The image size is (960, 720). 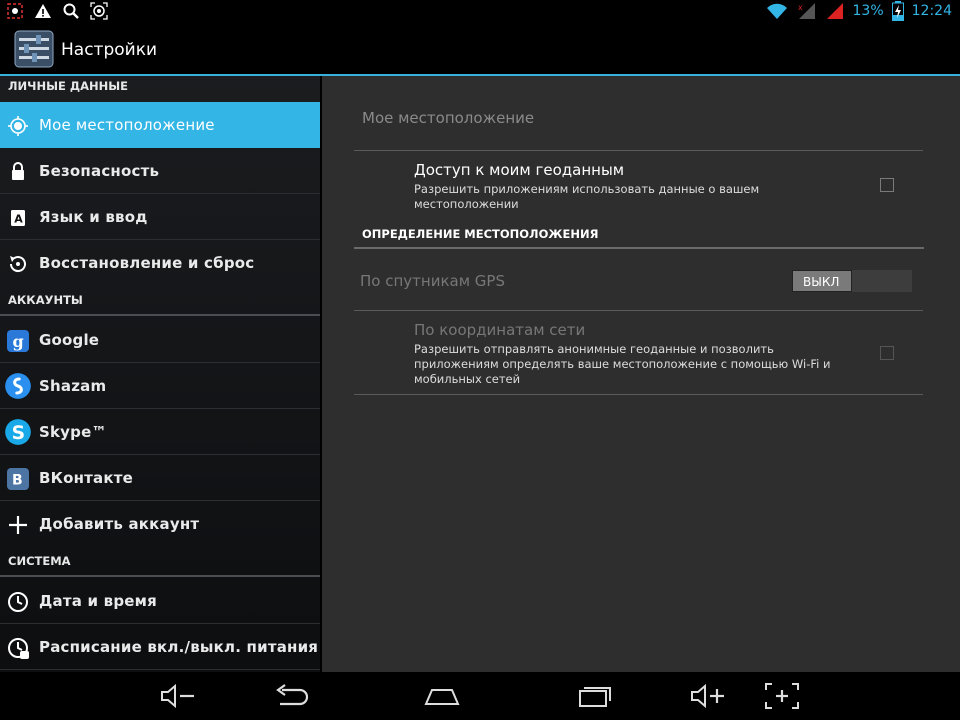 I want to click on gps-toggle-knob: ВЫКЛ, so click(x=822, y=281).